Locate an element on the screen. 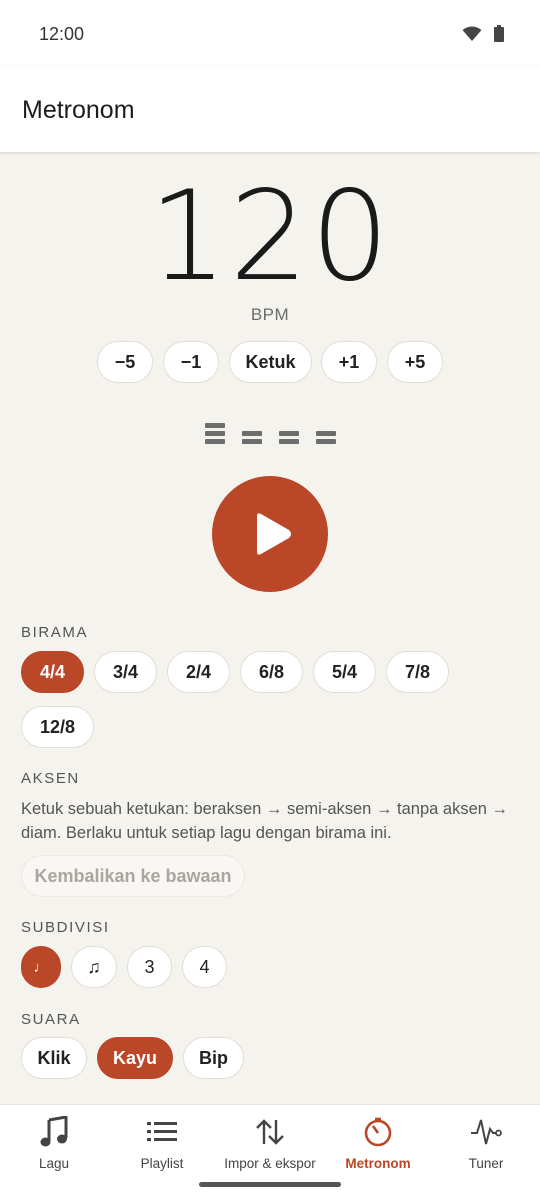  subdivision-quarter: ♩ is located at coordinates (41, 967).